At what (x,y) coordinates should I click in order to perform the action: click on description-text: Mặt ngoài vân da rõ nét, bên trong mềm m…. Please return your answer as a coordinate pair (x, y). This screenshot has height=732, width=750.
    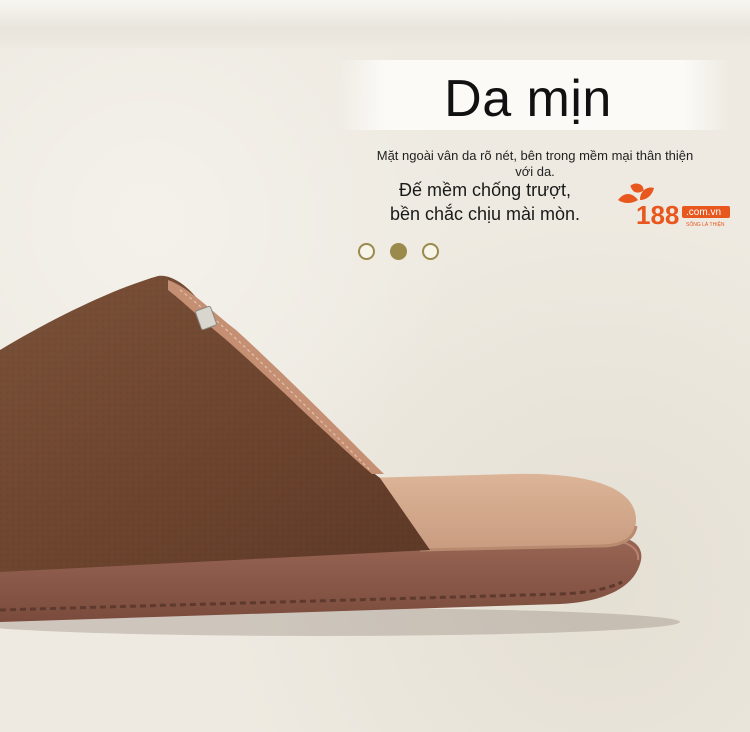
    Looking at the image, I should click on (535, 163).